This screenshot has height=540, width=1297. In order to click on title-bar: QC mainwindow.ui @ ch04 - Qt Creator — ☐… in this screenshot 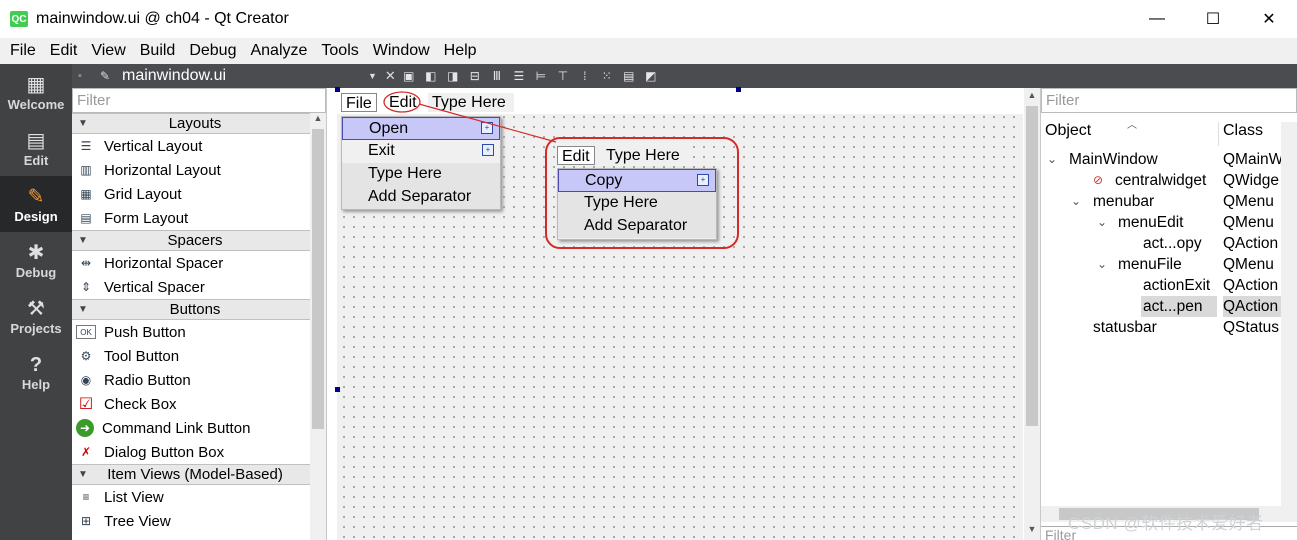, I will do `click(648, 19)`.